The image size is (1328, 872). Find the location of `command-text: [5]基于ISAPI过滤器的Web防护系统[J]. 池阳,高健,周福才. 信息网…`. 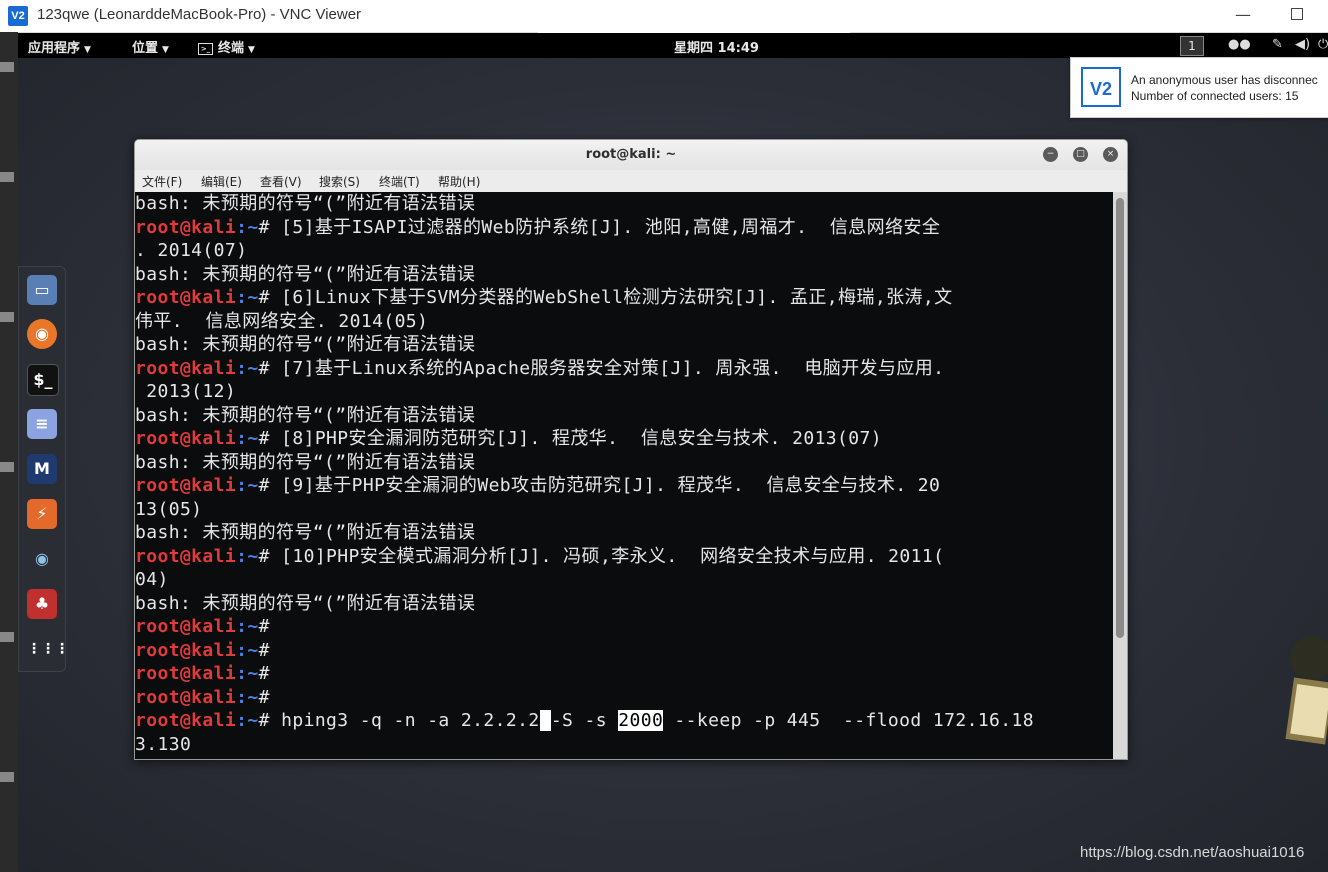

command-text: [5]基于ISAPI过滤器的Web防护系统[J]. 池阳,高健,周福才. 信息网… is located at coordinates (611, 227).